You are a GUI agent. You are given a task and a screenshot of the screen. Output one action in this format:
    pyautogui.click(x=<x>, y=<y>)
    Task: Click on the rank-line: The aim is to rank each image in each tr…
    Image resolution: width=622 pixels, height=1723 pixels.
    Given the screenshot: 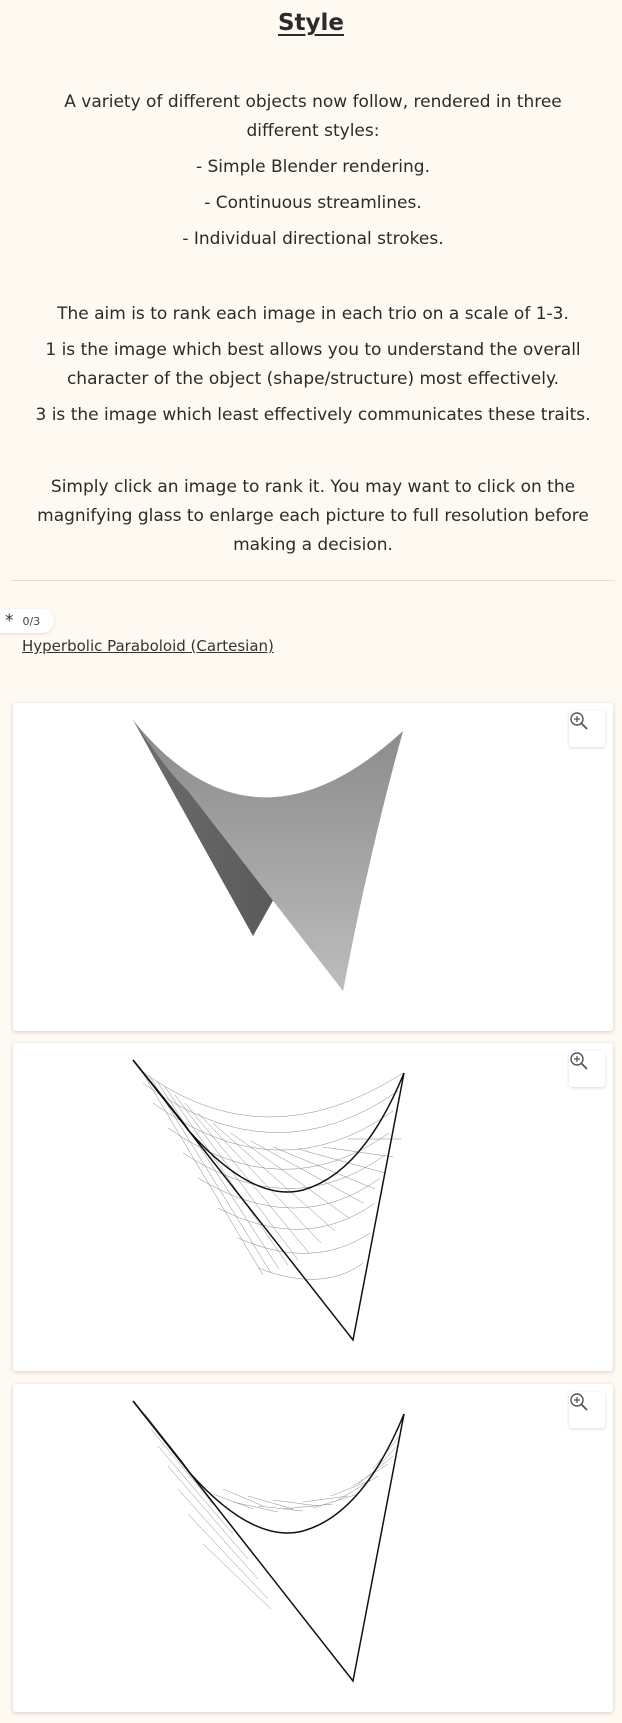 What is the action you would take?
    pyautogui.click(x=313, y=314)
    